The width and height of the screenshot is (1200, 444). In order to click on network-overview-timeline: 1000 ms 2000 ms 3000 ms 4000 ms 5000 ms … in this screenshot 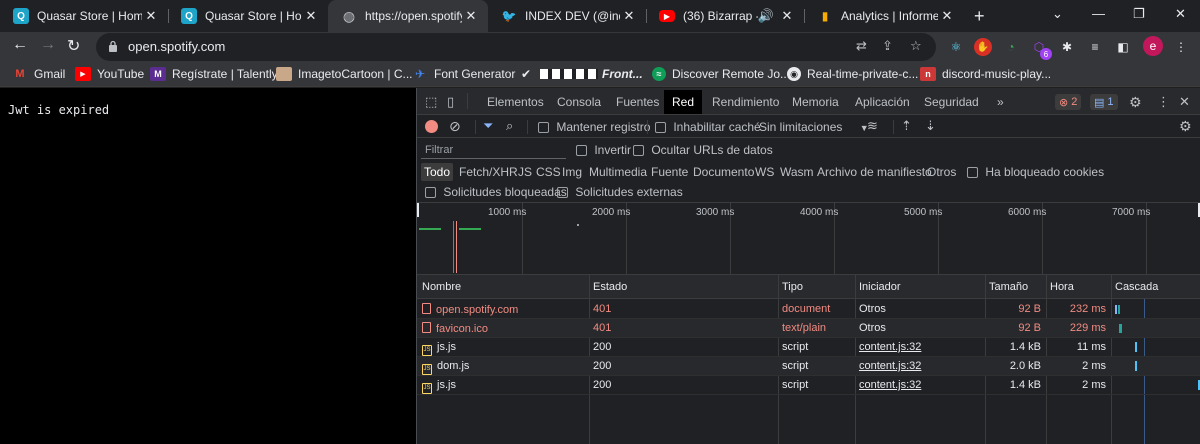, I will do `click(808, 239)`.